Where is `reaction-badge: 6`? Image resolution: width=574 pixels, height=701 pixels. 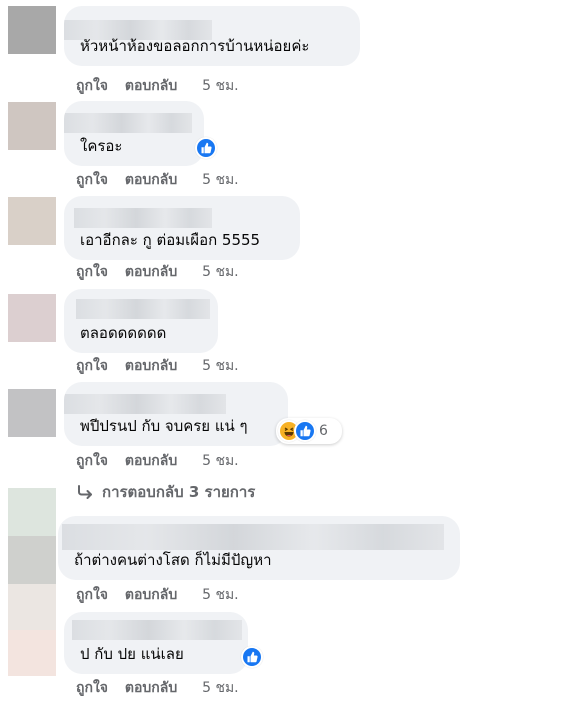 reaction-badge: 6 is located at coordinates (303, 431).